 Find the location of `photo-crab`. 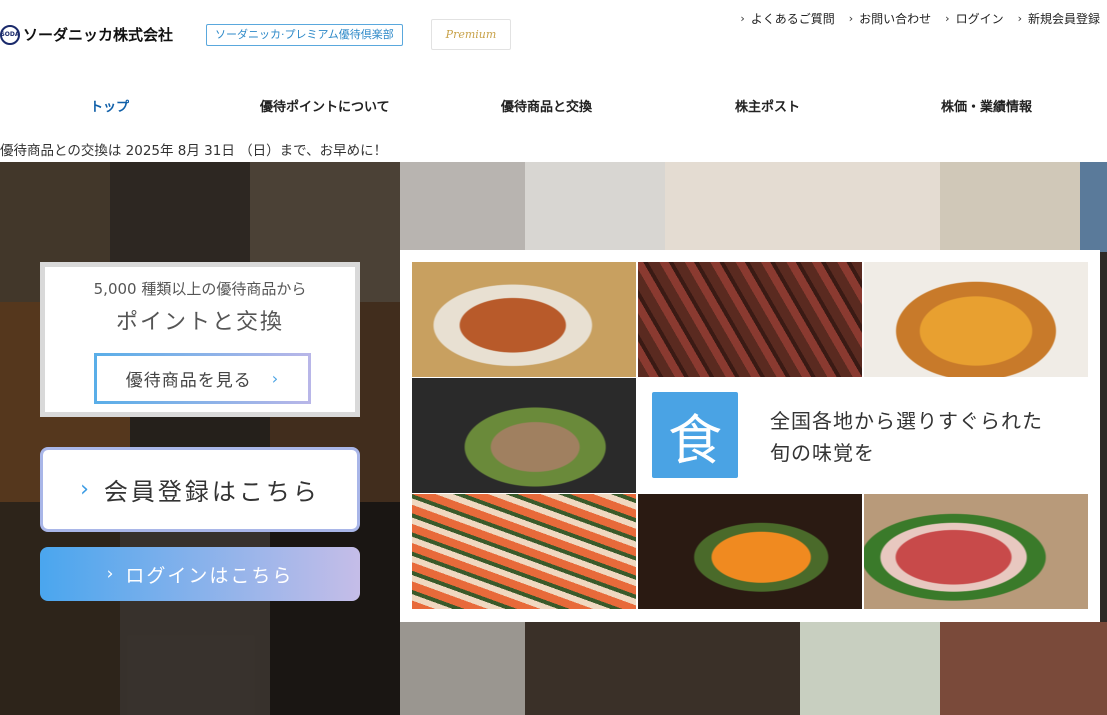

photo-crab is located at coordinates (524, 551).